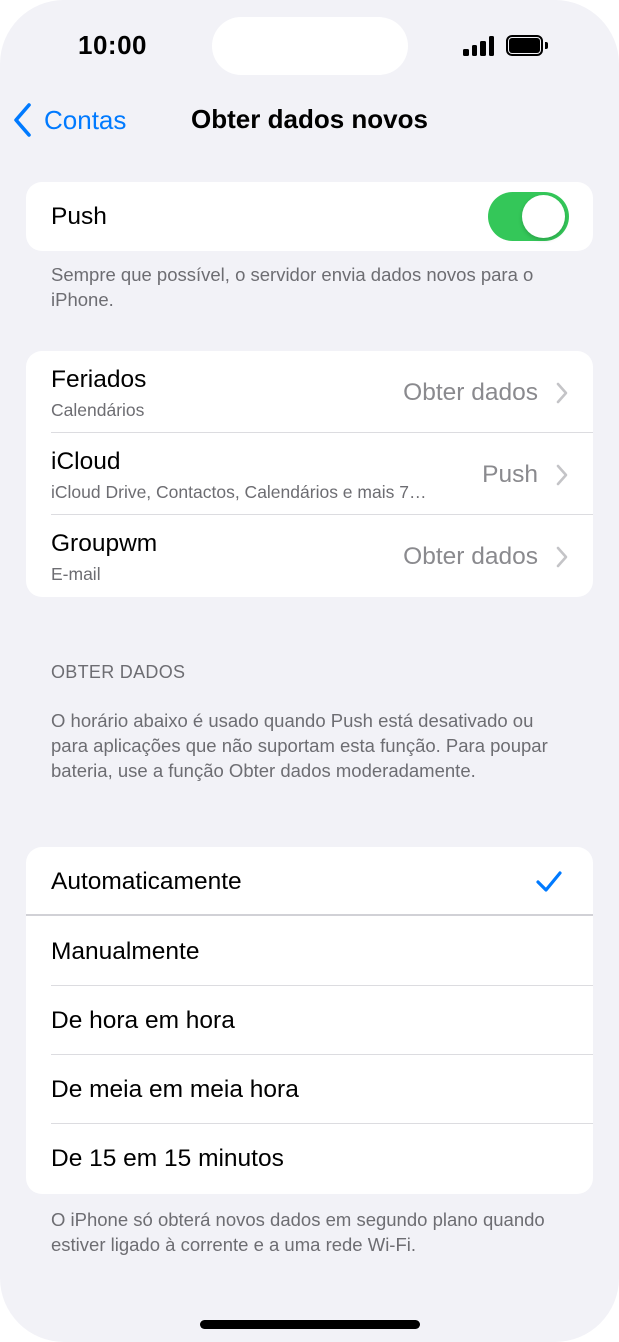  I want to click on fetch-option-hourly: De hora em hora, so click(309, 1020).